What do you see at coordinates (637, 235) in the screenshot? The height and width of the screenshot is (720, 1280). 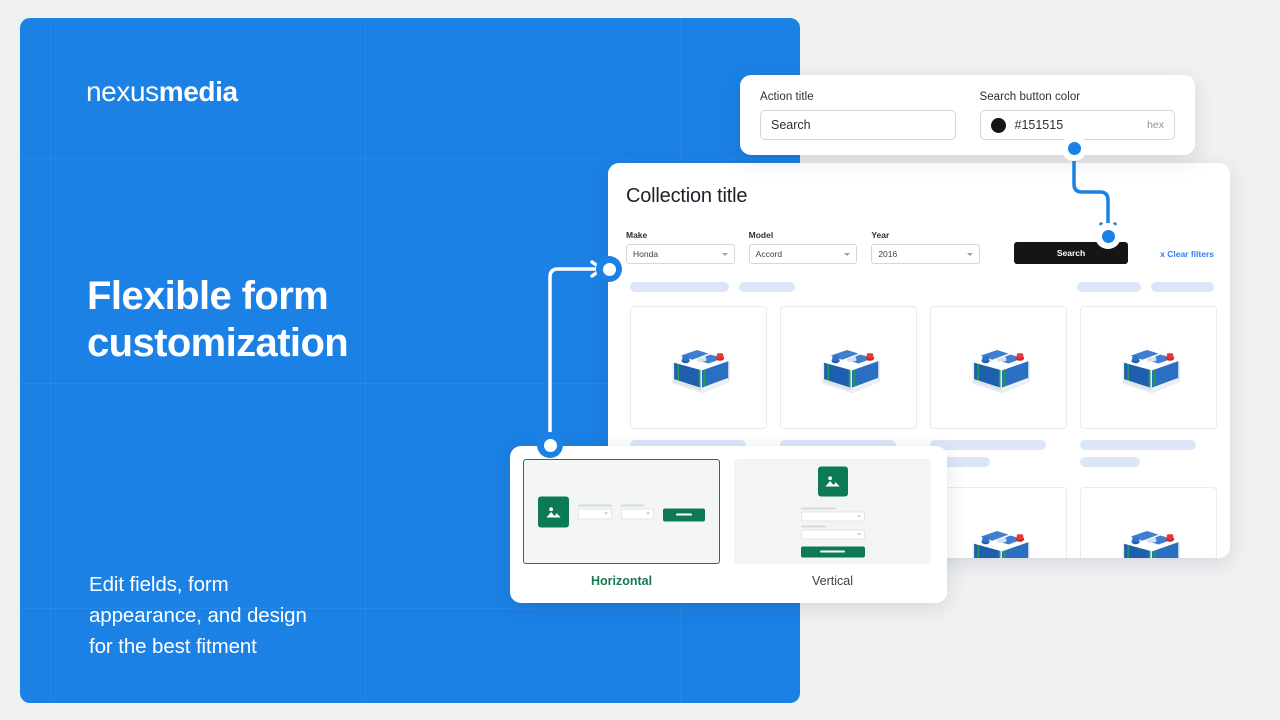 I see `filter-make-label: Make` at bounding box center [637, 235].